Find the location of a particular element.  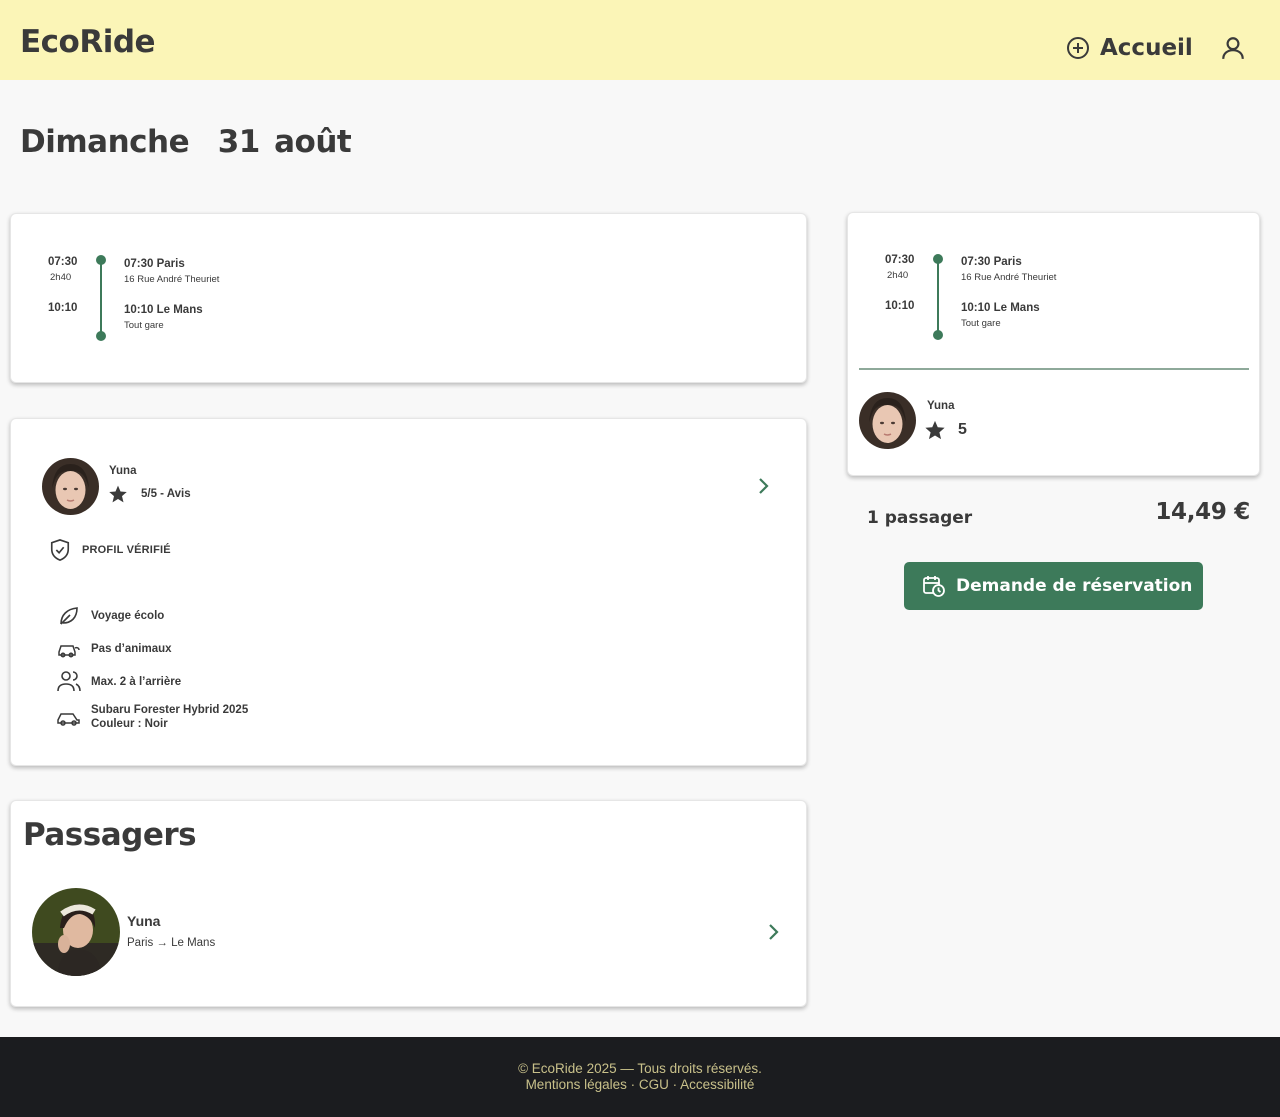

copyright: © EcoRide 2025 — Tous droits réservés. is located at coordinates (640, 1068).